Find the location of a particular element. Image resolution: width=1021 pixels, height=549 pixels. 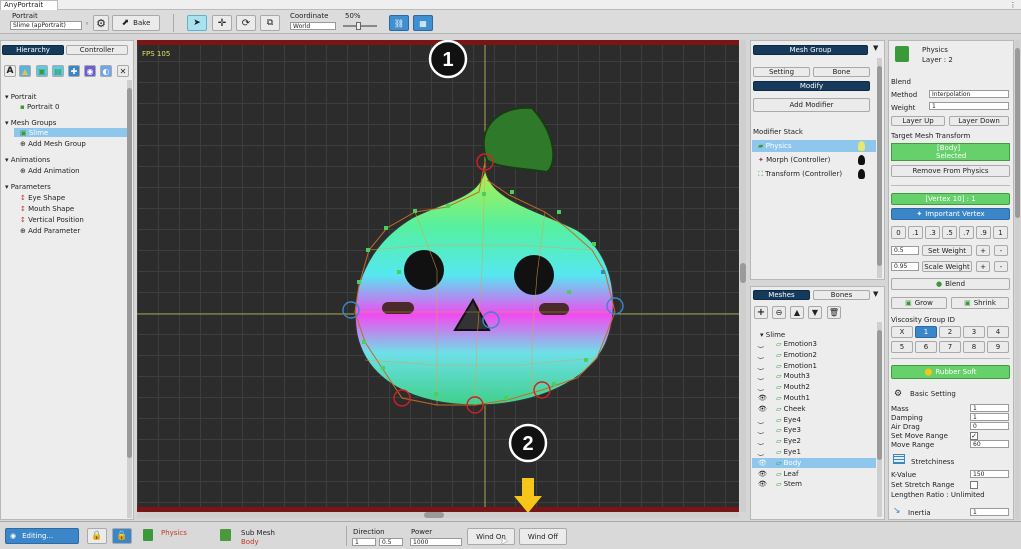

inertia-field: 1 is located at coordinates (989, 512).